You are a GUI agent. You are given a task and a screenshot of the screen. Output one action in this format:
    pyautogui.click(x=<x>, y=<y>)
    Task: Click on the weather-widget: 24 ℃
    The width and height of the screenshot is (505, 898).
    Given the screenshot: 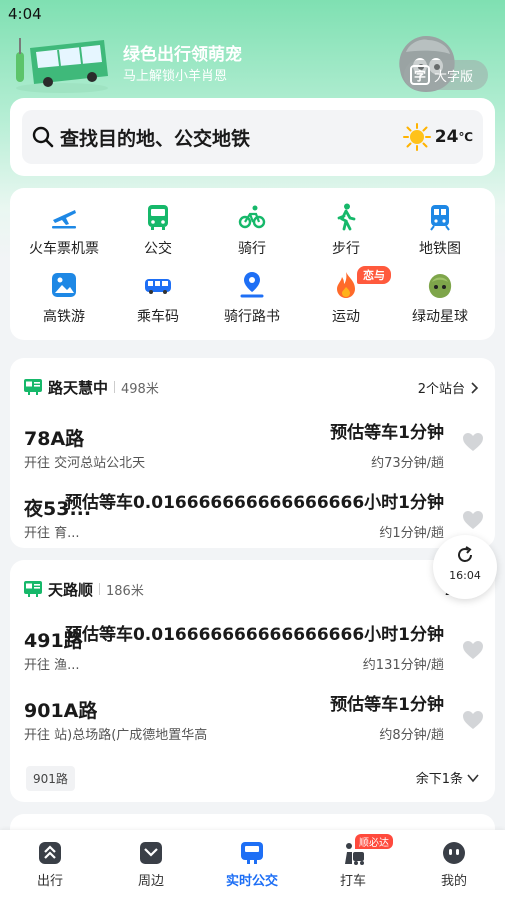 What is the action you would take?
    pyautogui.click(x=437, y=137)
    